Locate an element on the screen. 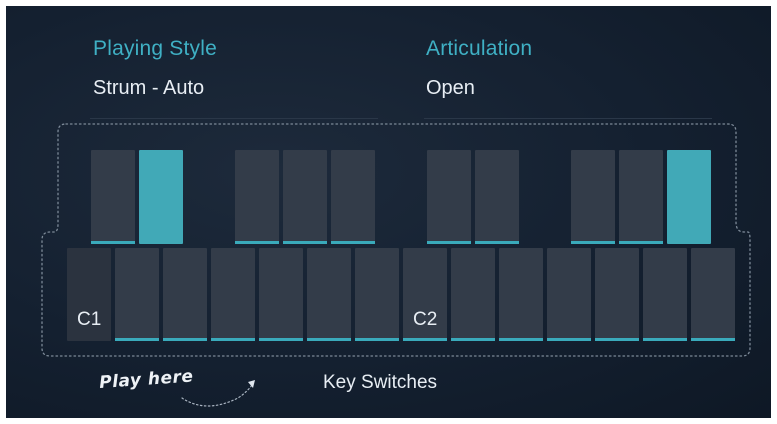 This screenshot has width=777, height=424. key-switch-lower-8: C2 is located at coordinates (425, 294).